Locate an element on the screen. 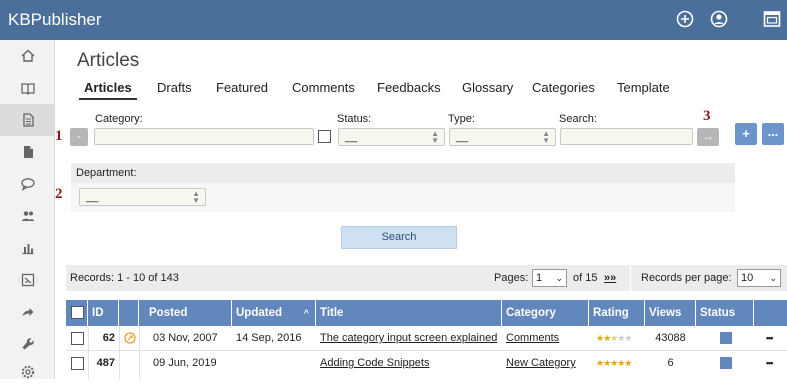 The width and height of the screenshot is (787, 388). row-title-link: Adding Code Snippets is located at coordinates (372, 363).